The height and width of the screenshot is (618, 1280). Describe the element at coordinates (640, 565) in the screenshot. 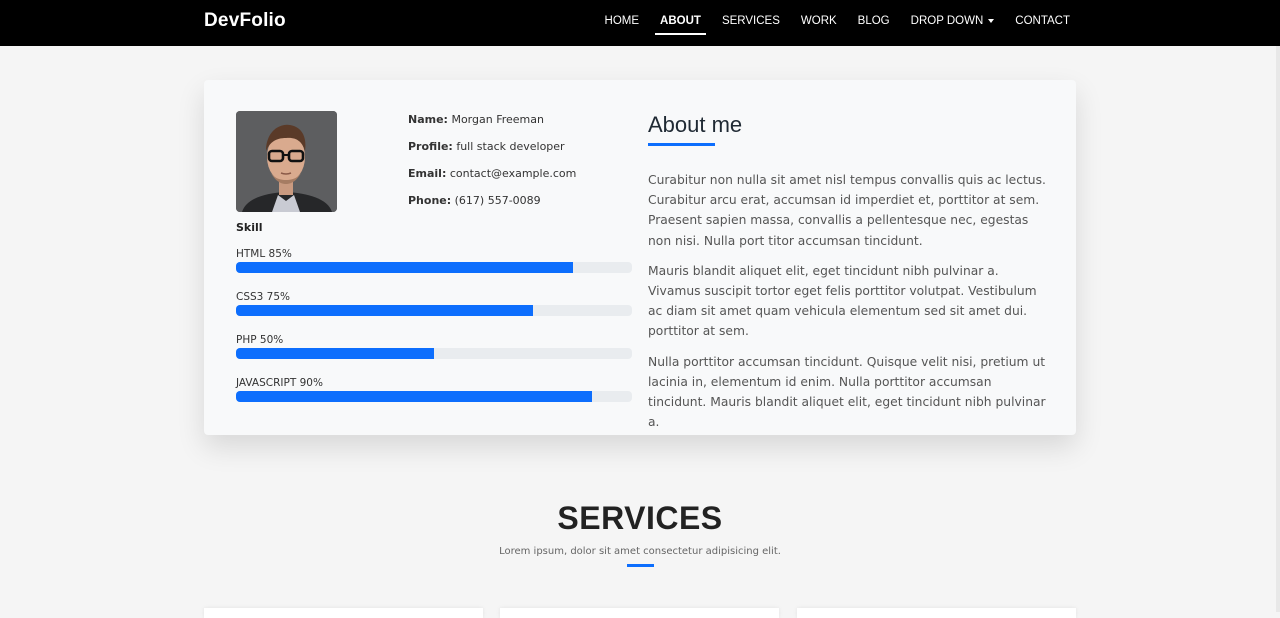

I see `services-underline` at that location.